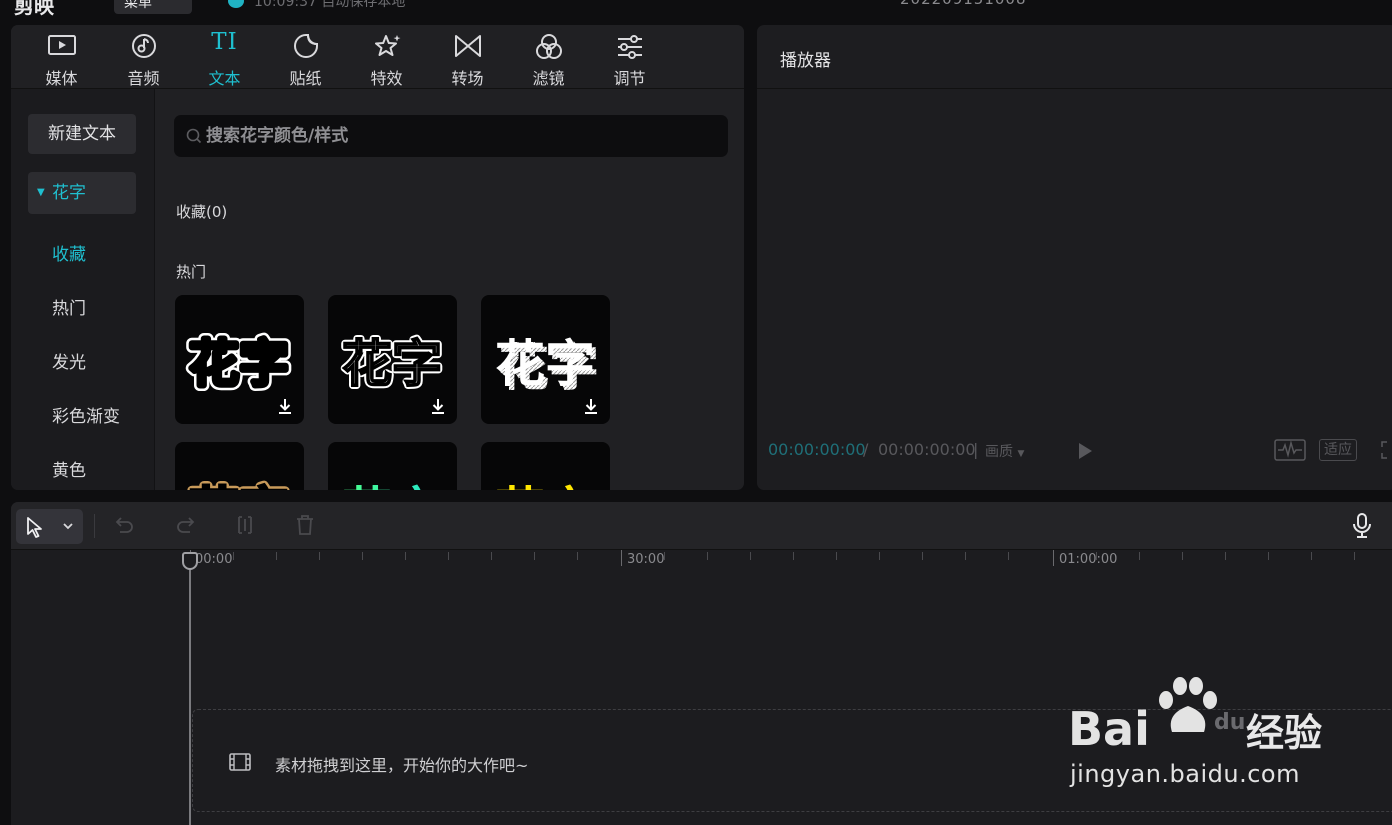 The width and height of the screenshot is (1392, 825). I want to click on split-icon, so click(245, 525).